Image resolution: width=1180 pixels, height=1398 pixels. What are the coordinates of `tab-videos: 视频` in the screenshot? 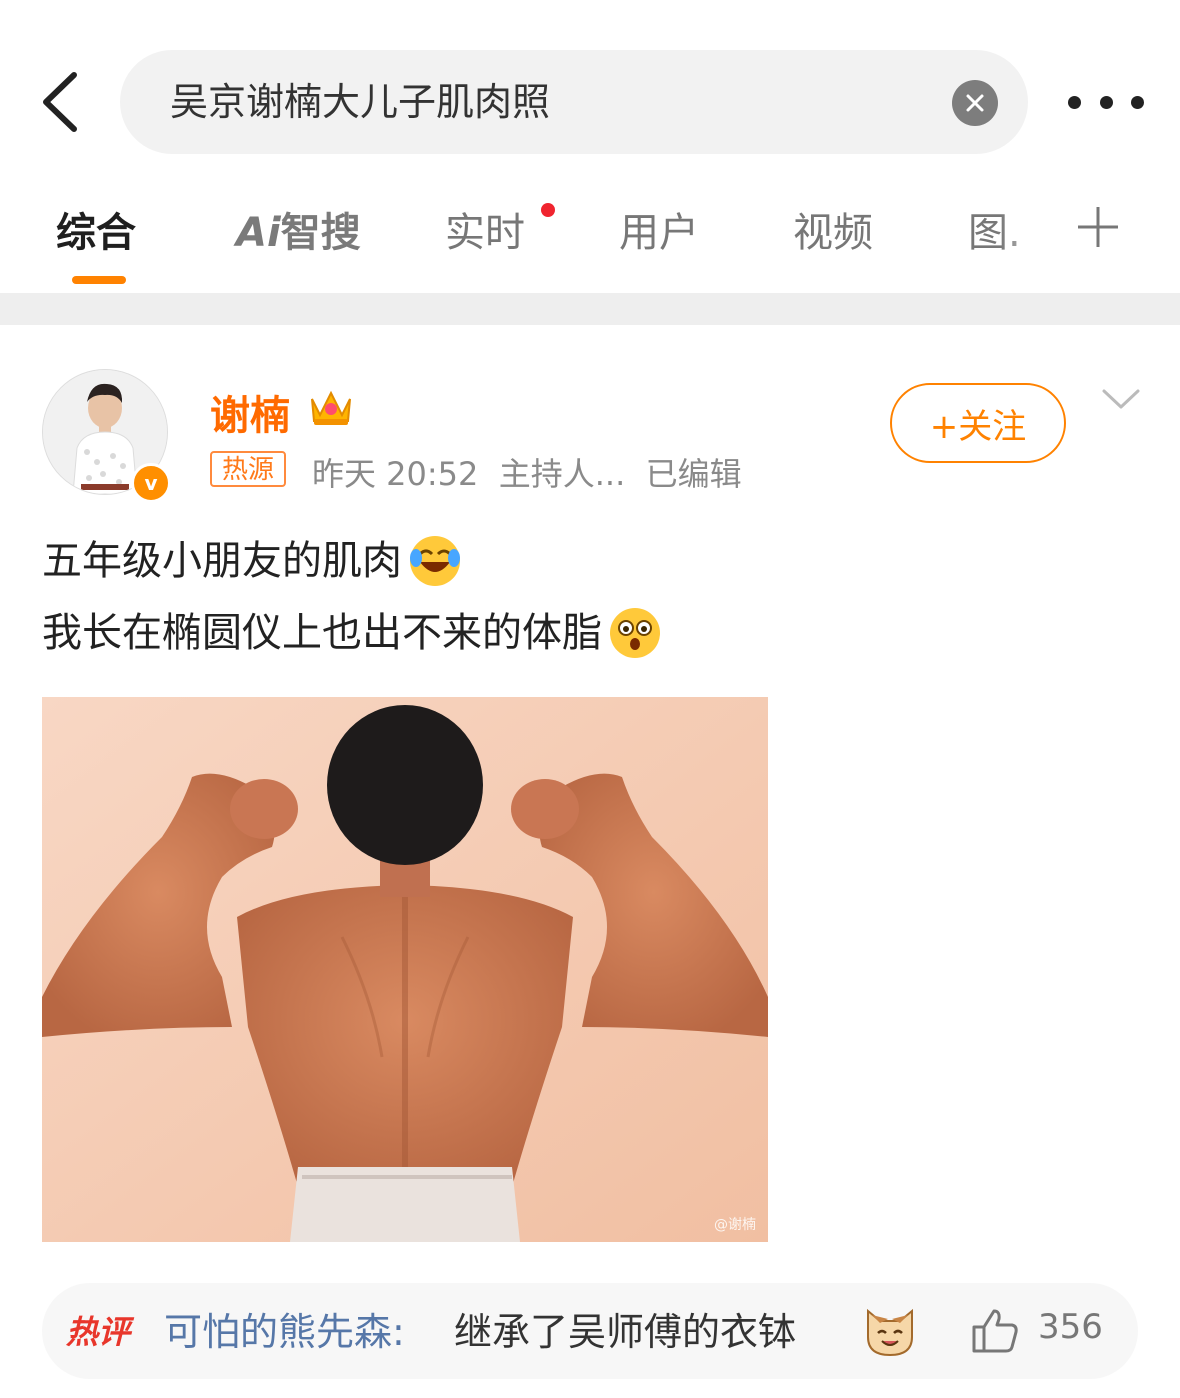 It's located at (833, 229).